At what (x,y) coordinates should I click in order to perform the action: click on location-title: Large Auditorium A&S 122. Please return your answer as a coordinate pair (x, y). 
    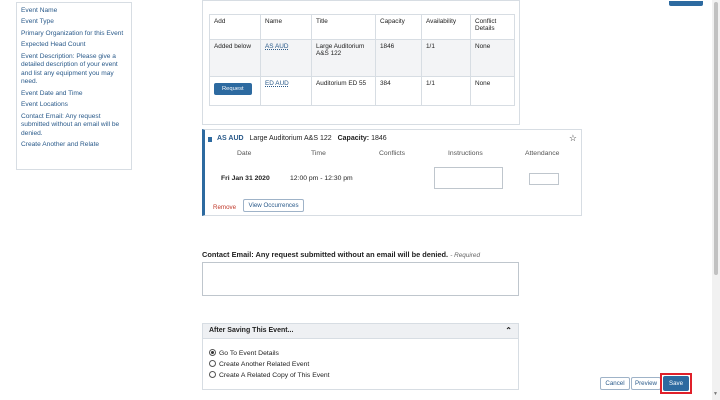
    Looking at the image, I should click on (343, 58).